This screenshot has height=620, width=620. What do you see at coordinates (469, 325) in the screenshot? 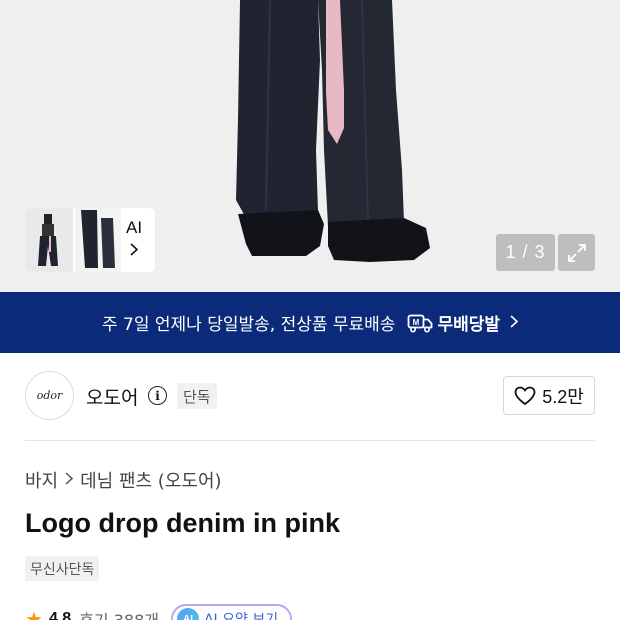
I see `banner-service-name: 무배당발` at bounding box center [469, 325].